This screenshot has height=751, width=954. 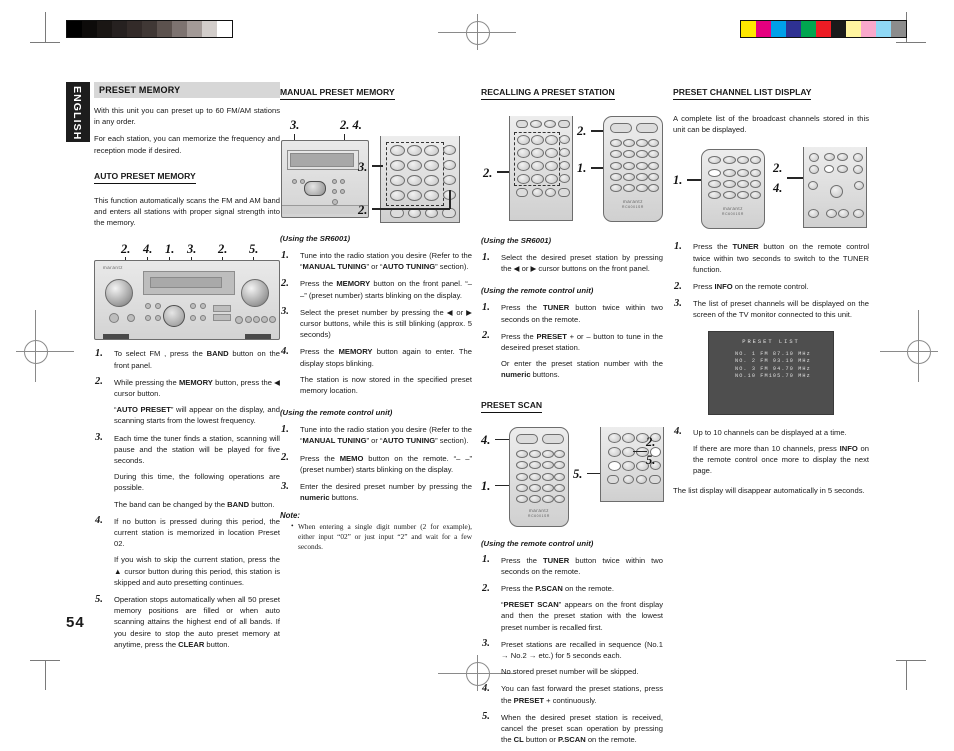 What do you see at coordinates (771, 286) in the screenshot?
I see `step-item: 2. Press INFO on the remote control.` at bounding box center [771, 286].